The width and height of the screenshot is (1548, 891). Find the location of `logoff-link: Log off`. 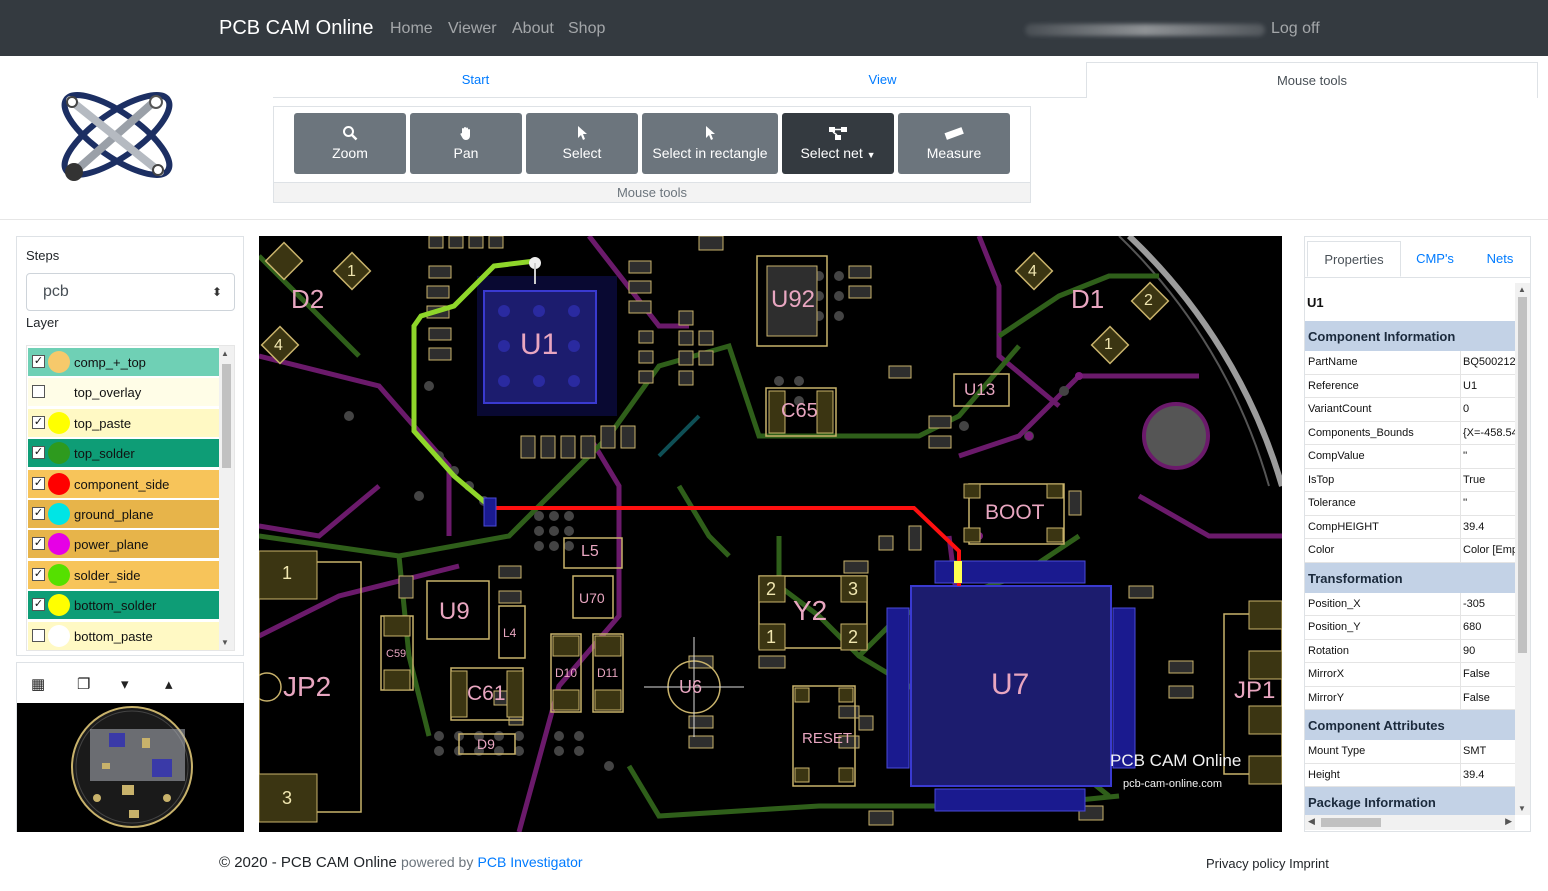

logoff-link: Log off is located at coordinates (1295, 29).